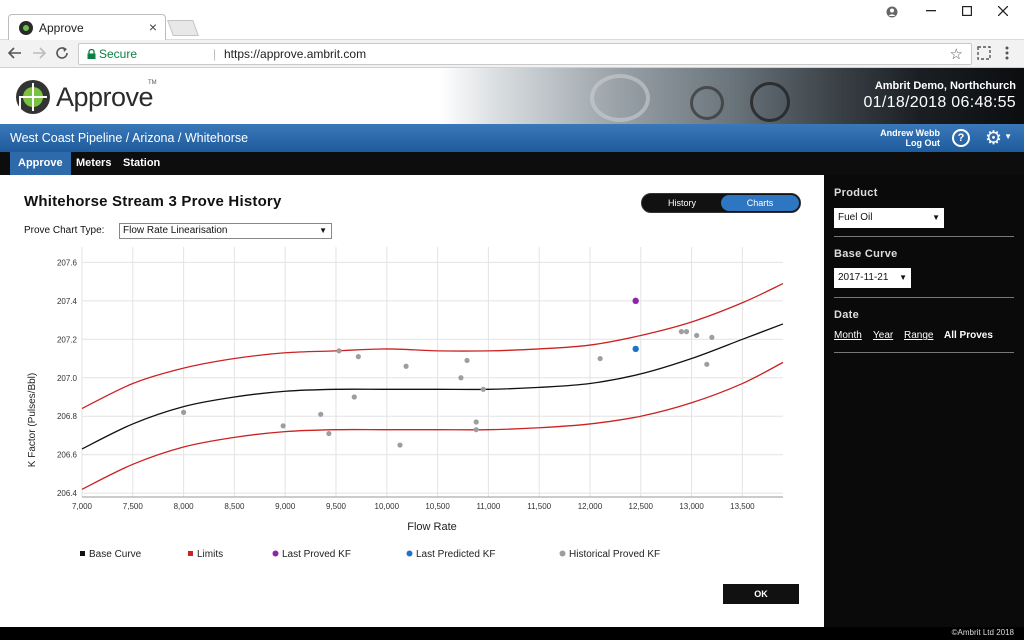  What do you see at coordinates (61, 28) in the screenshot?
I see `tab-title: Approve` at bounding box center [61, 28].